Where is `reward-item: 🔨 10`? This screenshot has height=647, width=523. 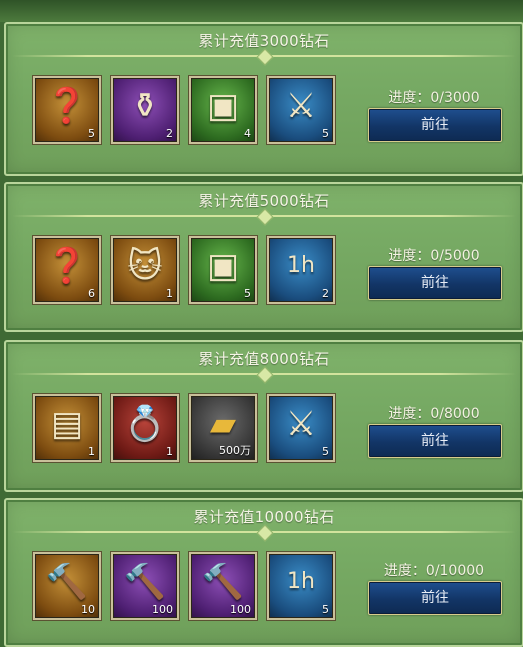 reward-item: 🔨 10 is located at coordinates (67, 586).